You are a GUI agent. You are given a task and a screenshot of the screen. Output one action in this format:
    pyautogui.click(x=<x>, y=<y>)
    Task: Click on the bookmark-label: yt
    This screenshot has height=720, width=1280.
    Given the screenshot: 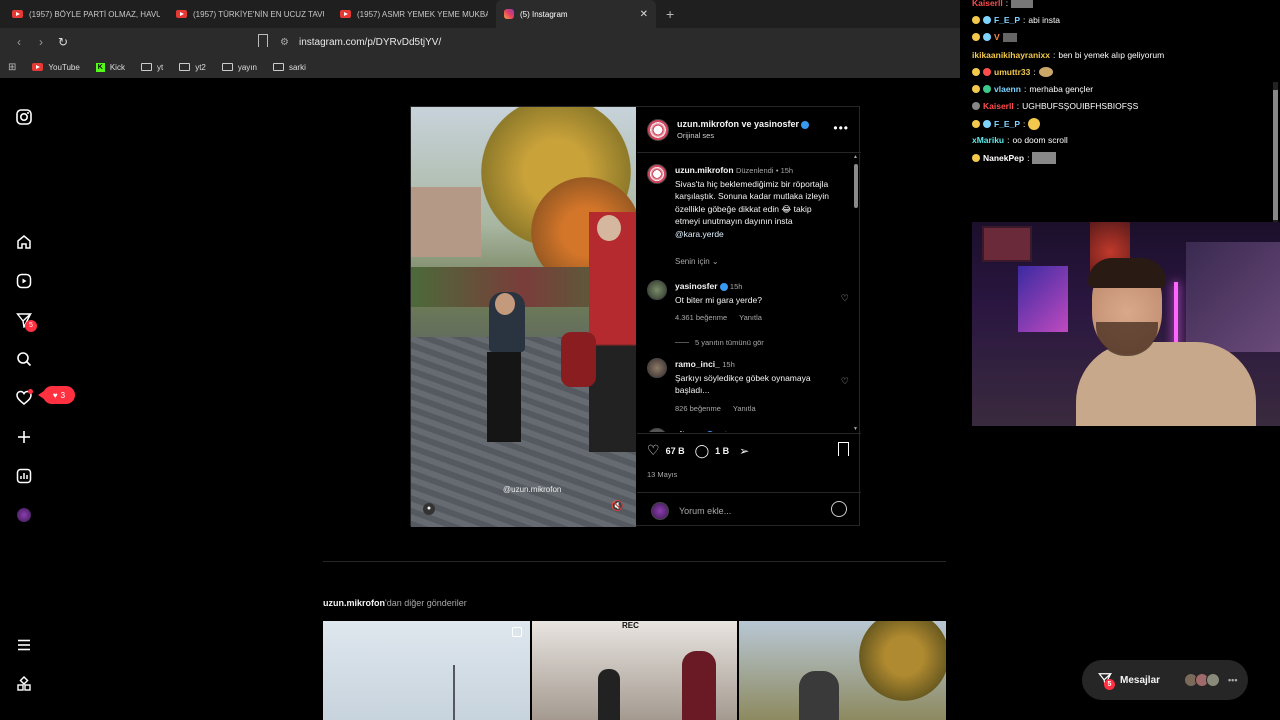 What is the action you would take?
    pyautogui.click(x=160, y=67)
    